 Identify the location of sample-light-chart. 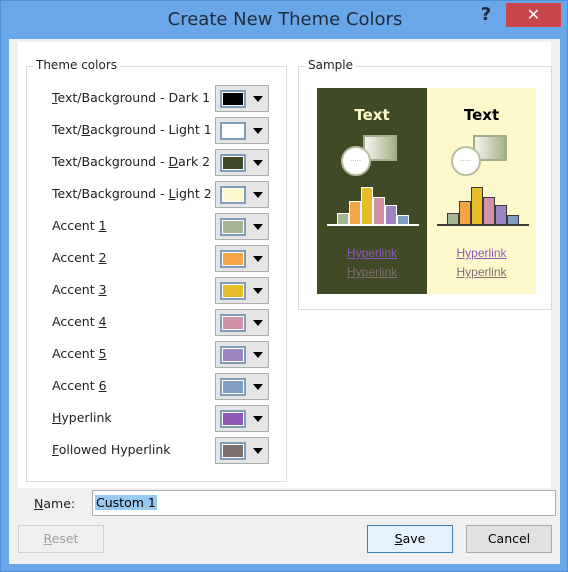
(483, 205).